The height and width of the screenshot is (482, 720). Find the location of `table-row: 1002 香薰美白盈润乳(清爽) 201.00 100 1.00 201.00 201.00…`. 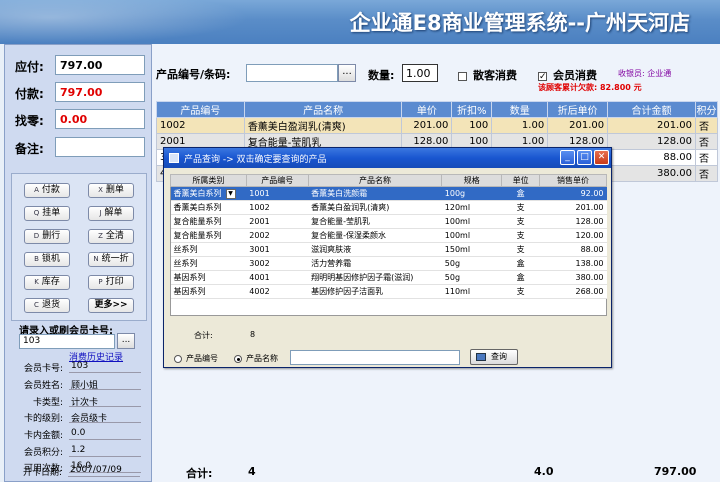

table-row: 1002 香薰美白盈润乳(清爽) 201.00 100 1.00 201.00 201.00… is located at coordinates (437, 125).